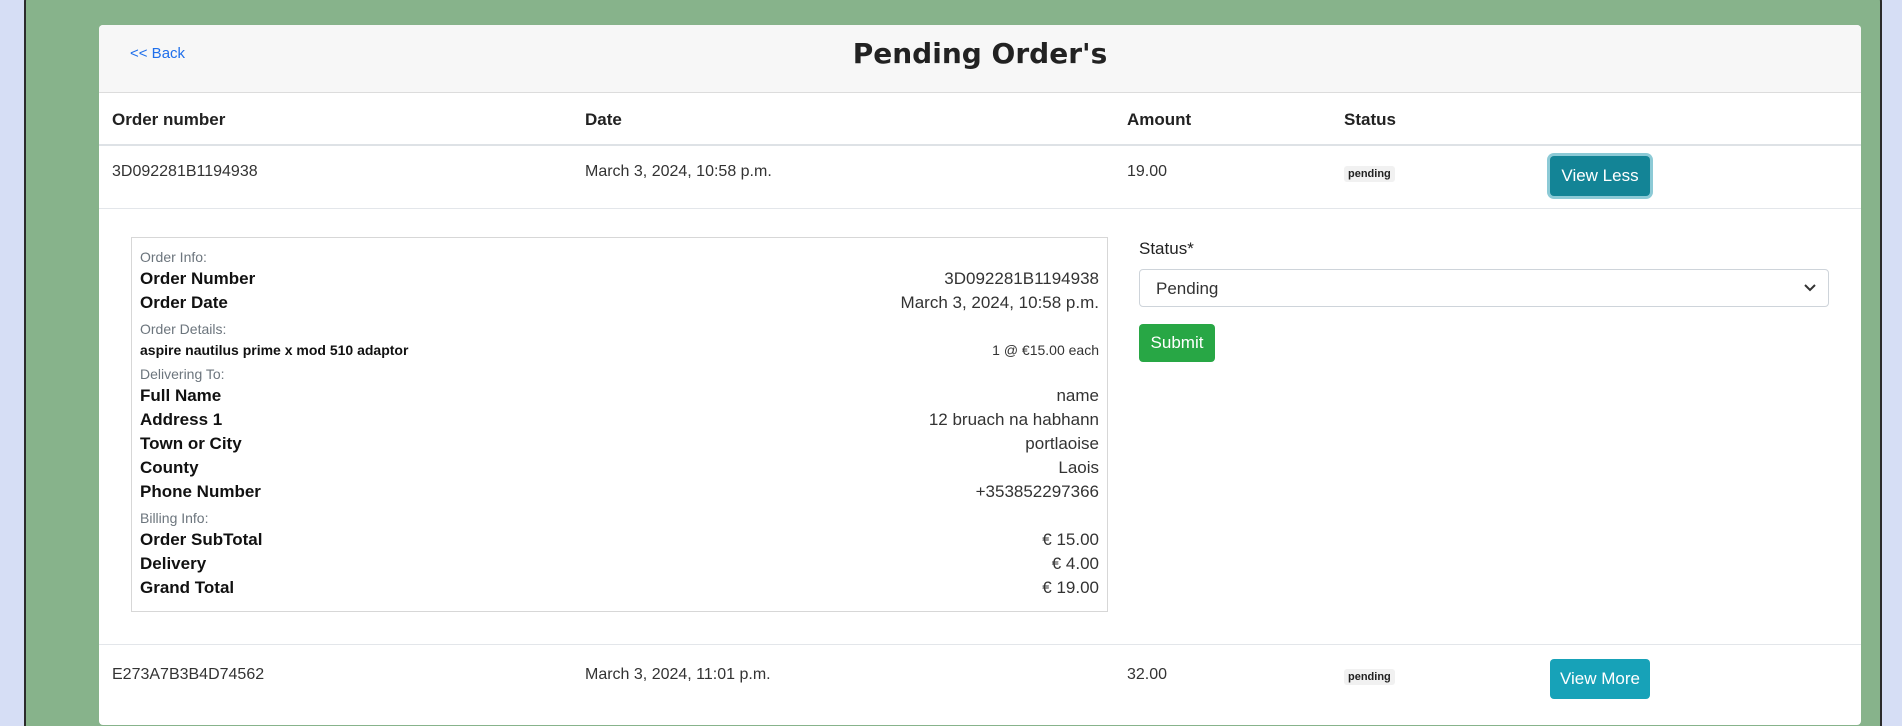  I want to click on card-header: << Back Pending Order's, so click(980, 59).